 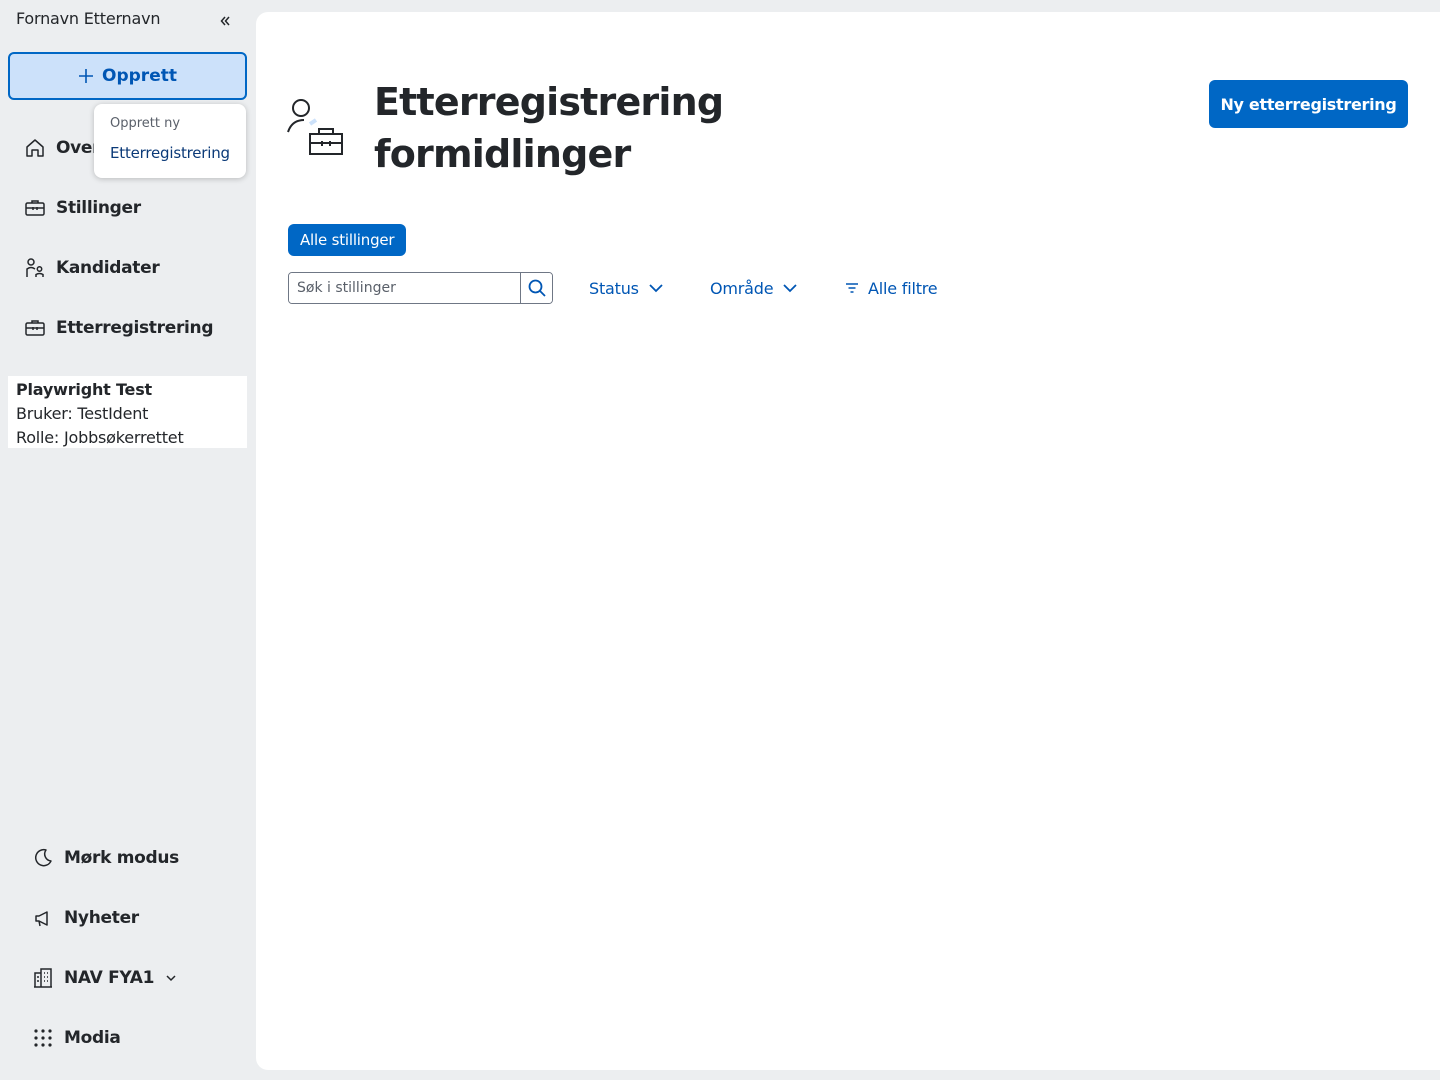 I want to click on all-filters-label: Alle filtre, so click(x=903, y=288).